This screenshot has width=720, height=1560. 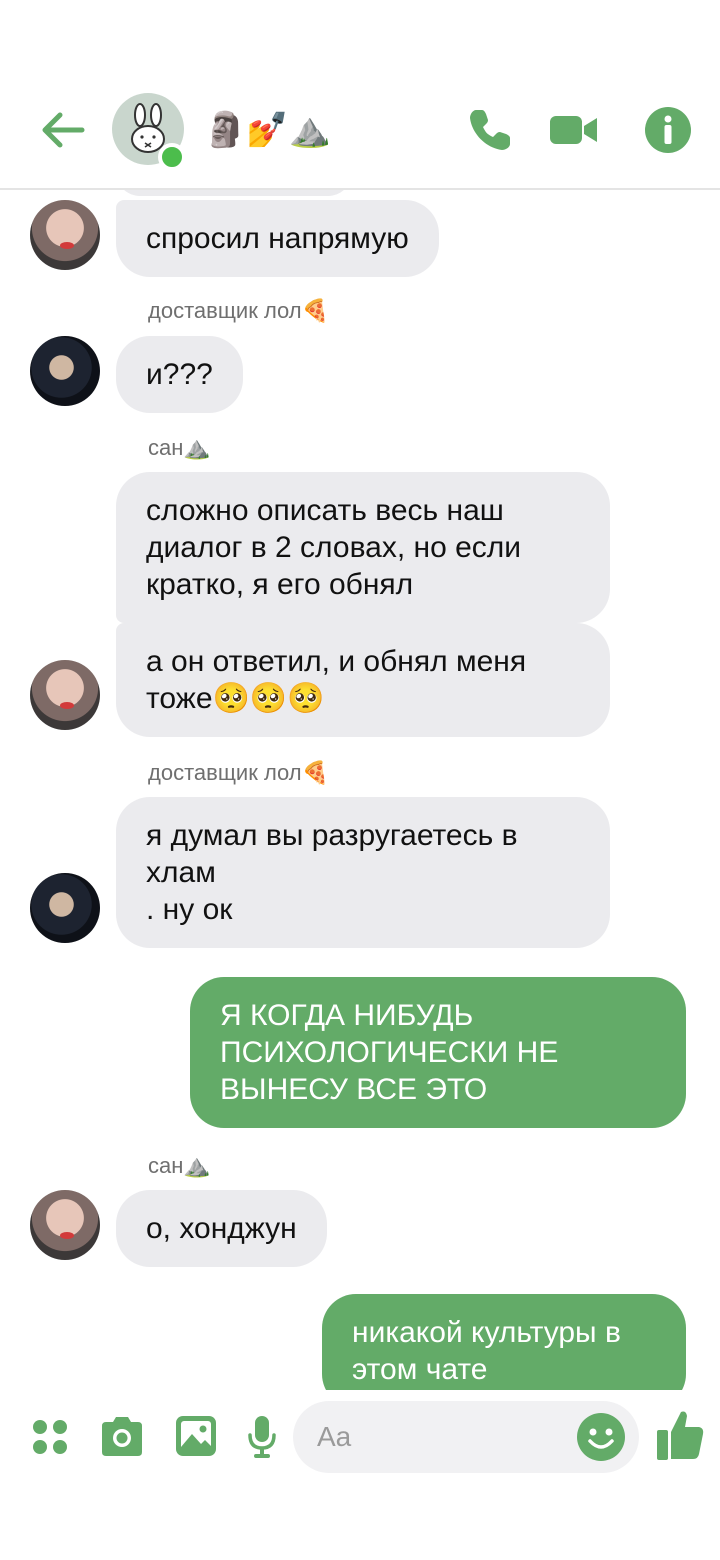 I want to click on image-icon, so click(x=196, y=1436).